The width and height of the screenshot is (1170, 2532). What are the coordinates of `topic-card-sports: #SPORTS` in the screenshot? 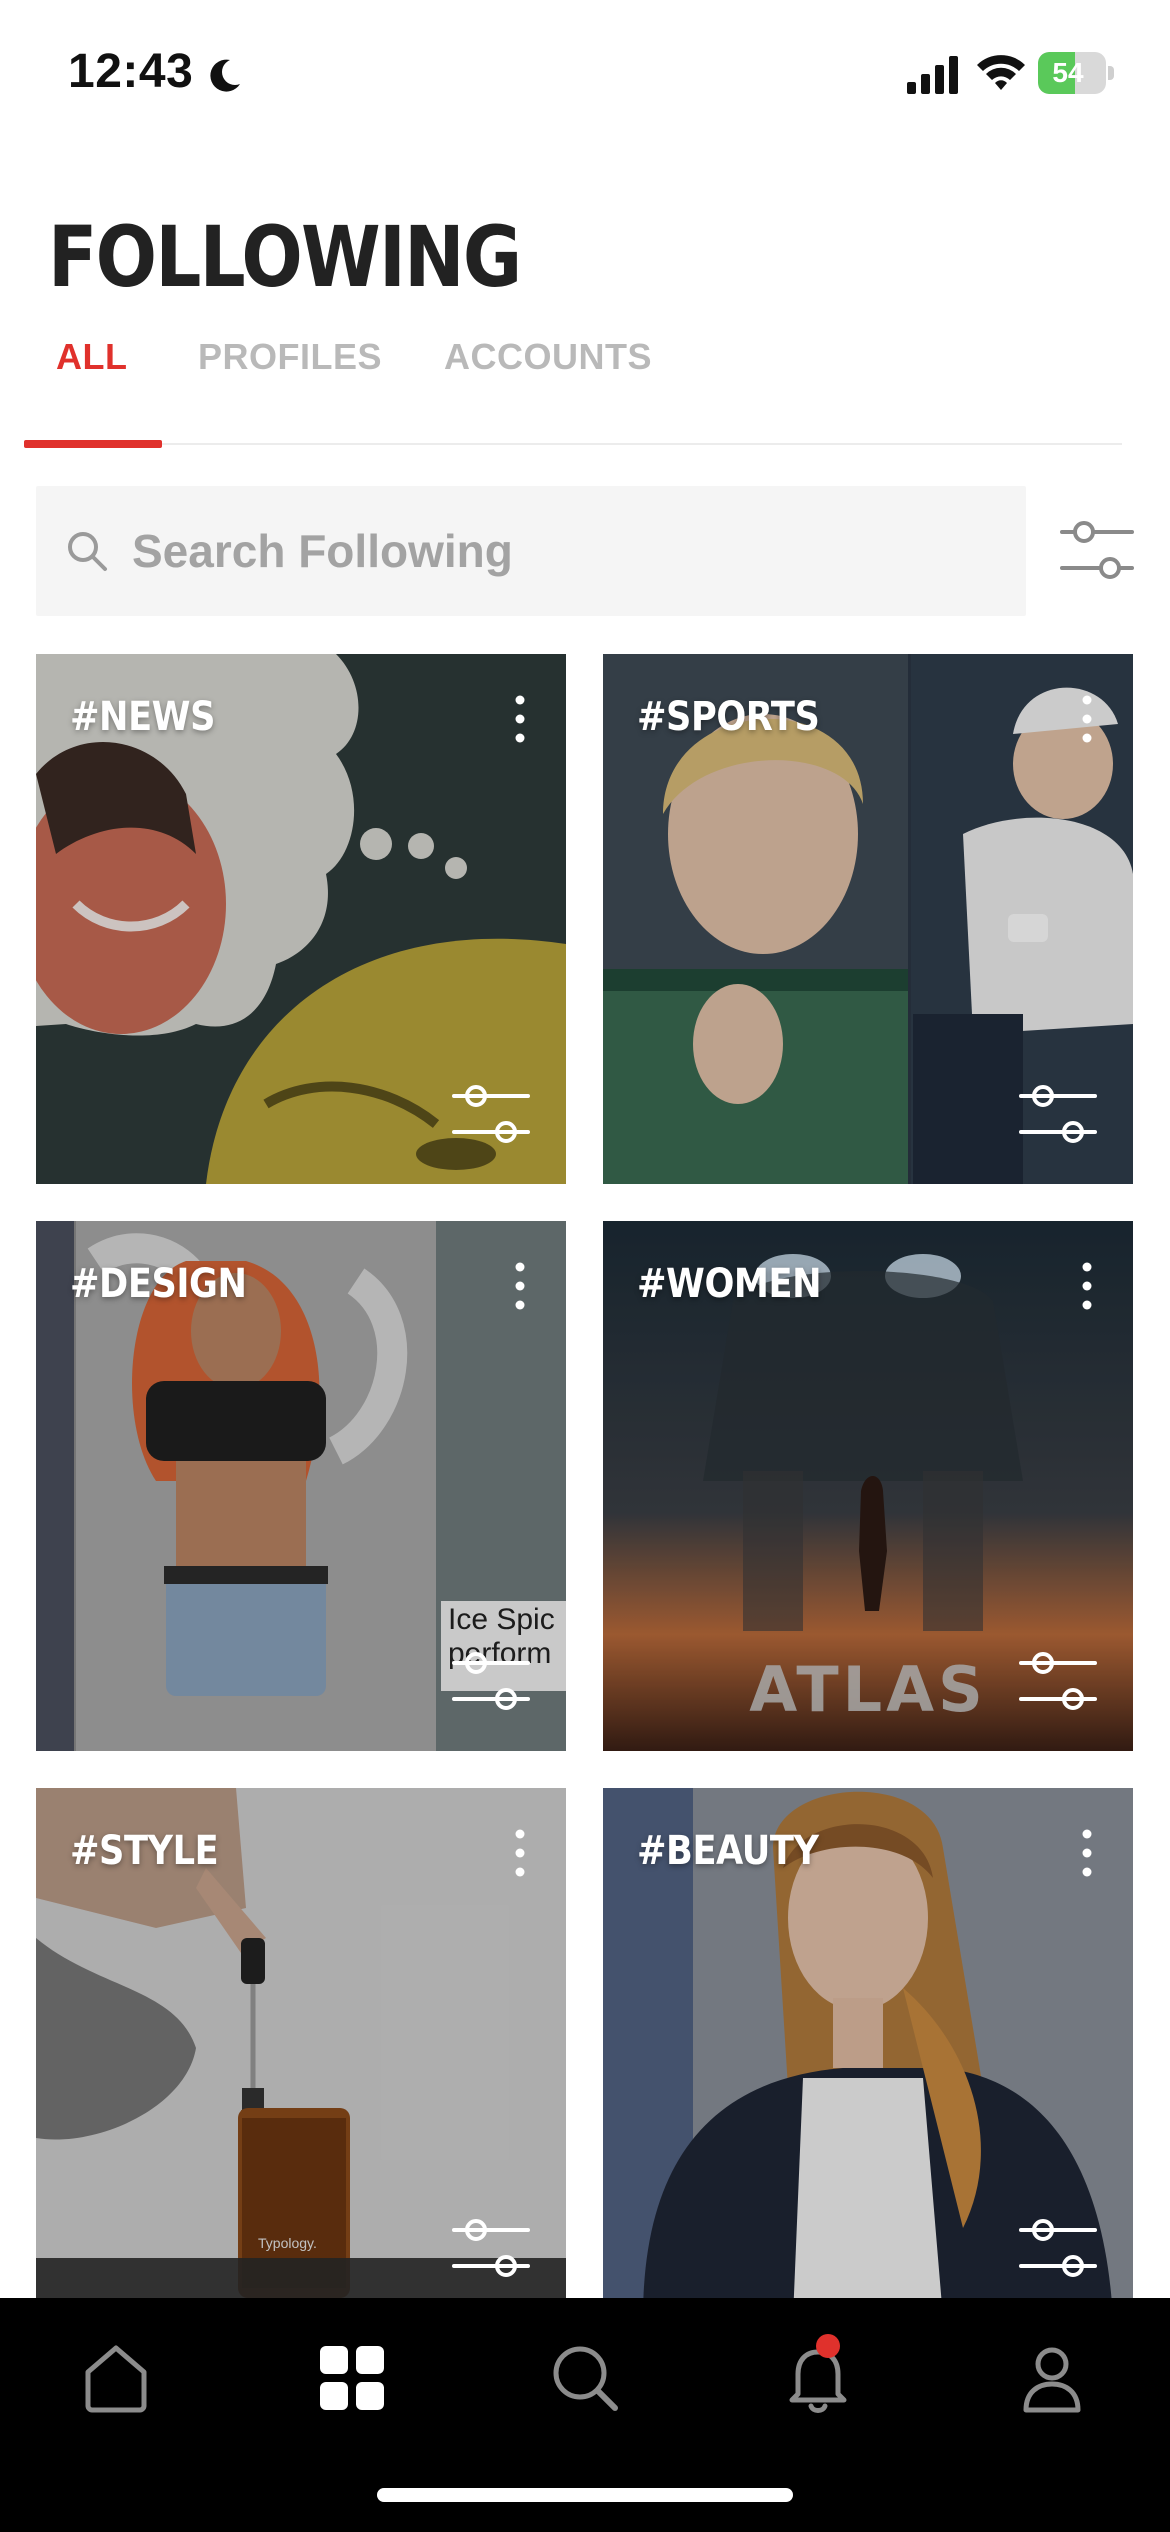 It's located at (868, 919).